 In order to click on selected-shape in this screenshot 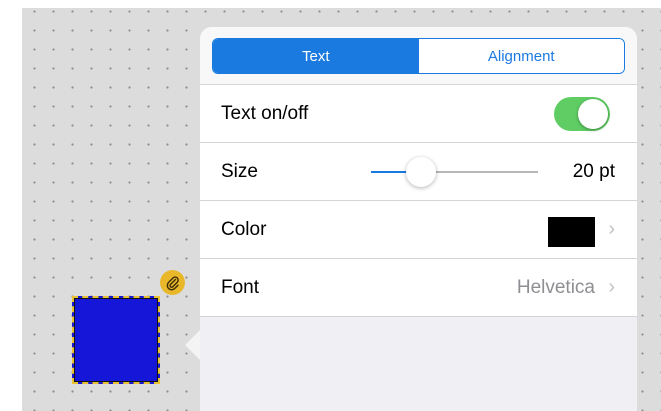, I will do `click(116, 340)`.